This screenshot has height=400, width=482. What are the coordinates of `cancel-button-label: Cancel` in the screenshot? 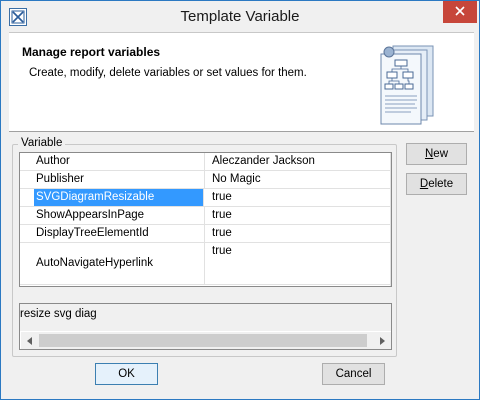 It's located at (353, 374).